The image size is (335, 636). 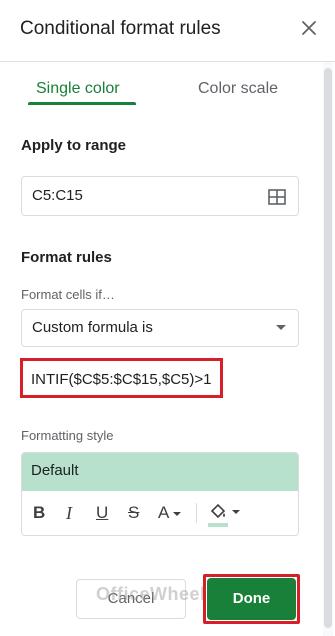 I want to click on formatting-style-label: Formatting style, so click(x=67, y=435).